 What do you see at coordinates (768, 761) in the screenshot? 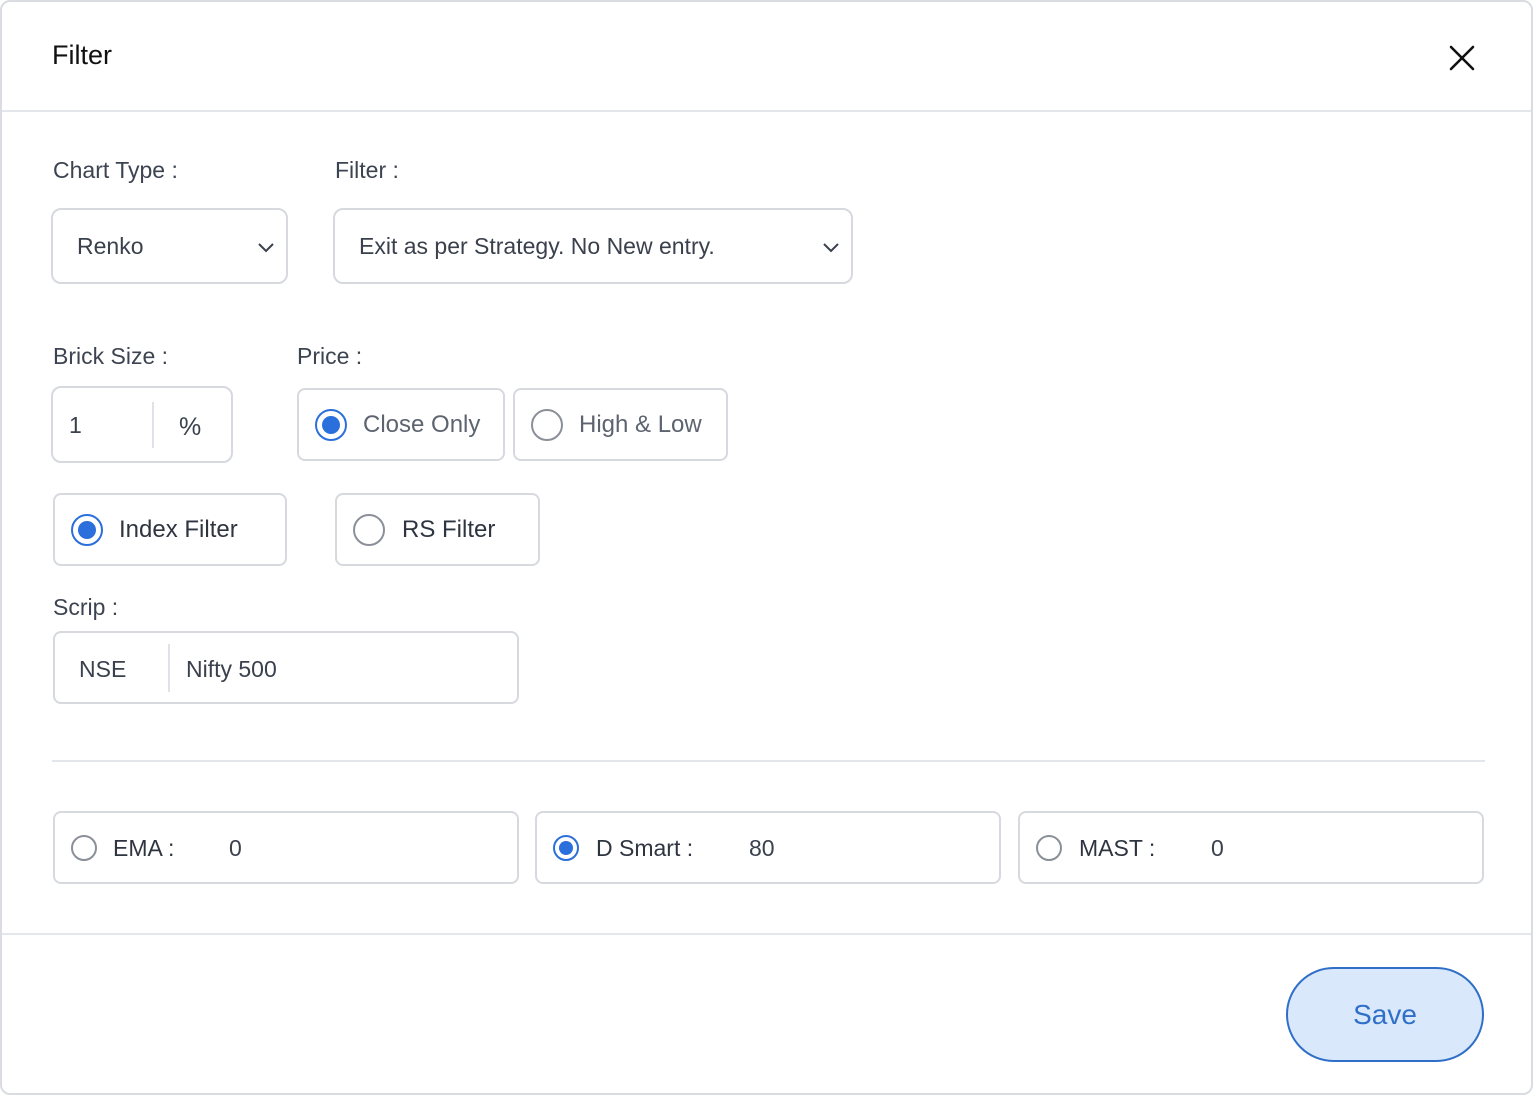
I see `section-divider` at bounding box center [768, 761].